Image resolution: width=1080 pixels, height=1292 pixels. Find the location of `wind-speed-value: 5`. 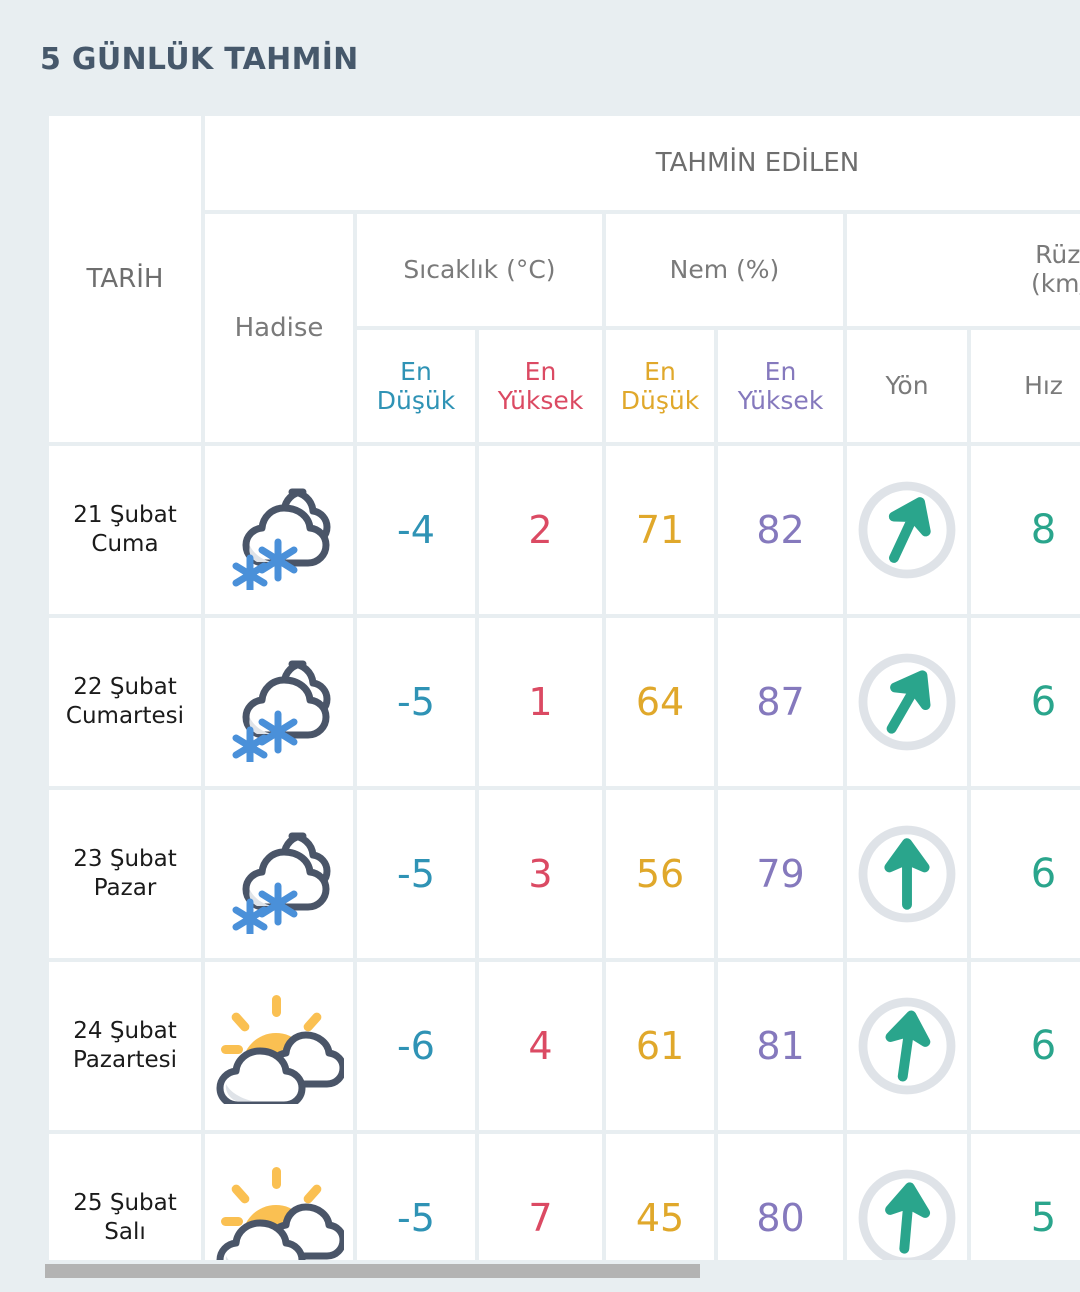

wind-speed-value: 5 is located at coordinates (1043, 1218).